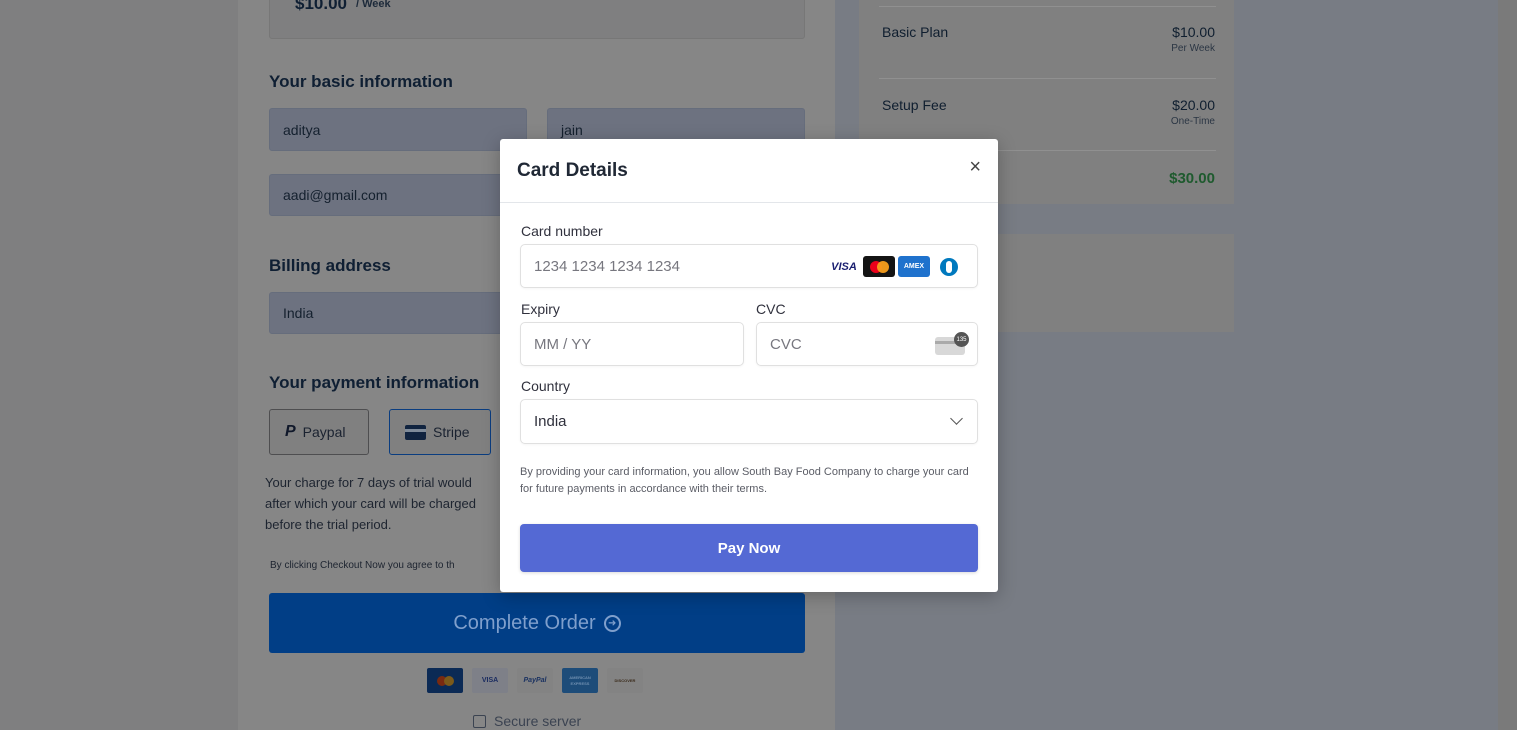 The height and width of the screenshot is (730, 1517). Describe the element at coordinates (546, 386) in the screenshot. I see `country-label: Country` at that location.